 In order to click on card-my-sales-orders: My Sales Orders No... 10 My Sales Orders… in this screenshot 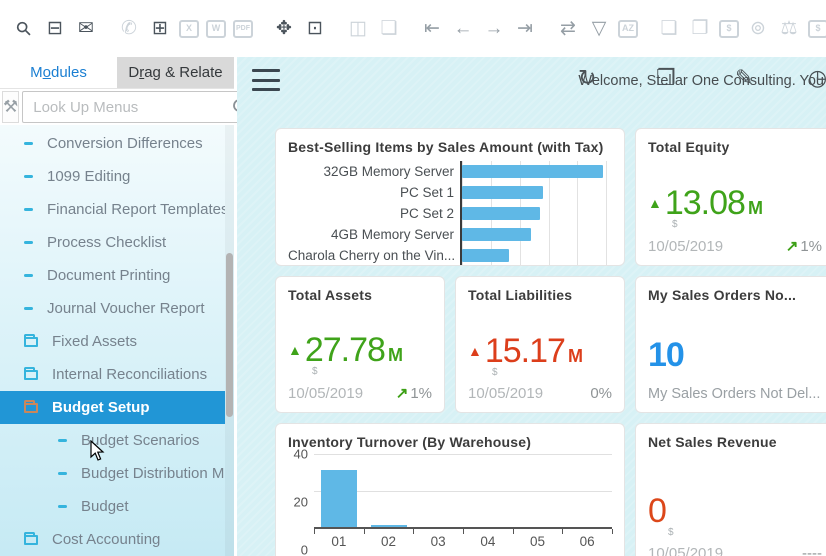, I will do `click(730, 344)`.